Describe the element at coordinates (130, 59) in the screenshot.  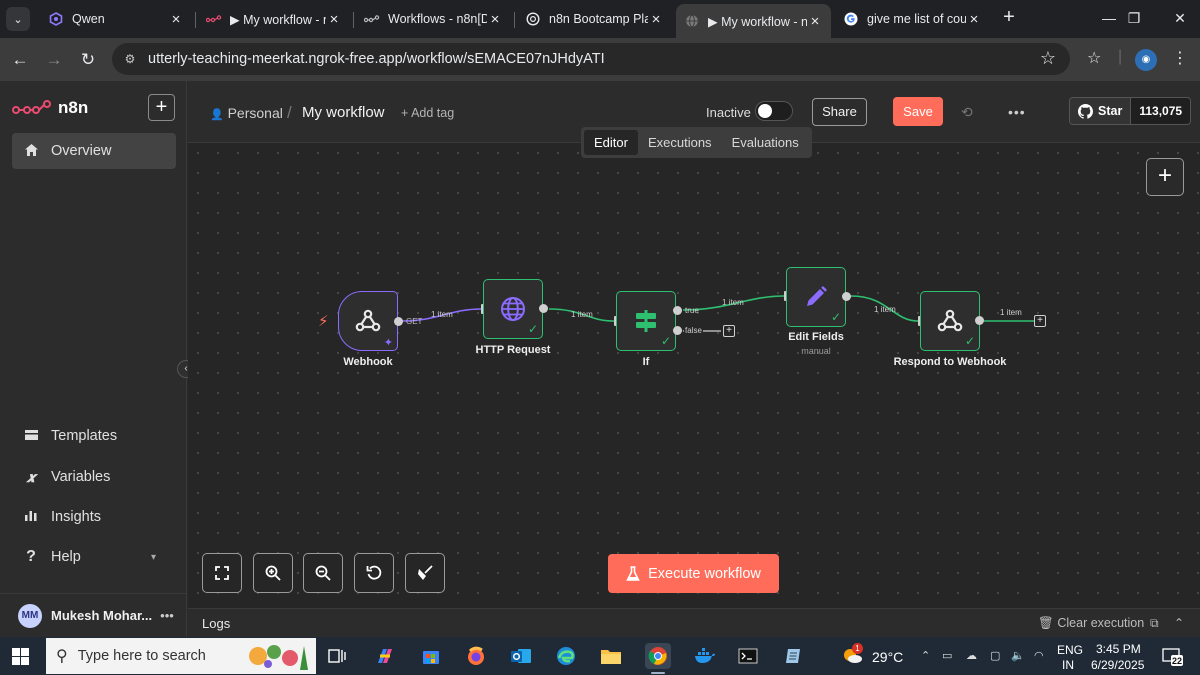
I see `site-info-icon: ⚙` at that location.